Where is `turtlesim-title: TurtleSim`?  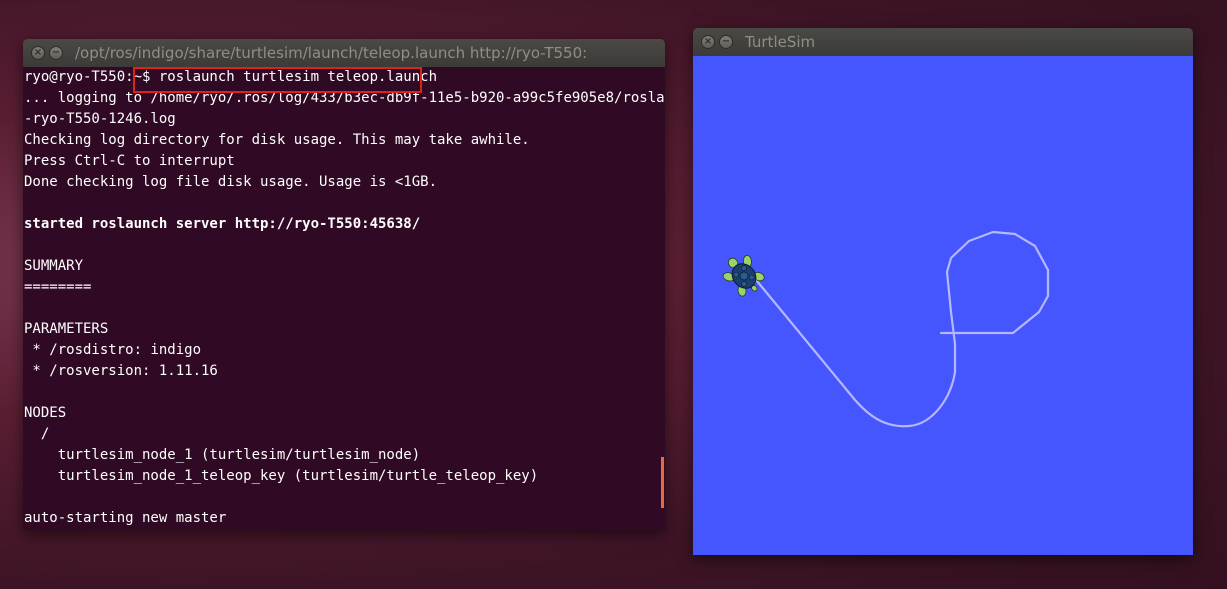
turtlesim-title: TurtleSim is located at coordinates (780, 42).